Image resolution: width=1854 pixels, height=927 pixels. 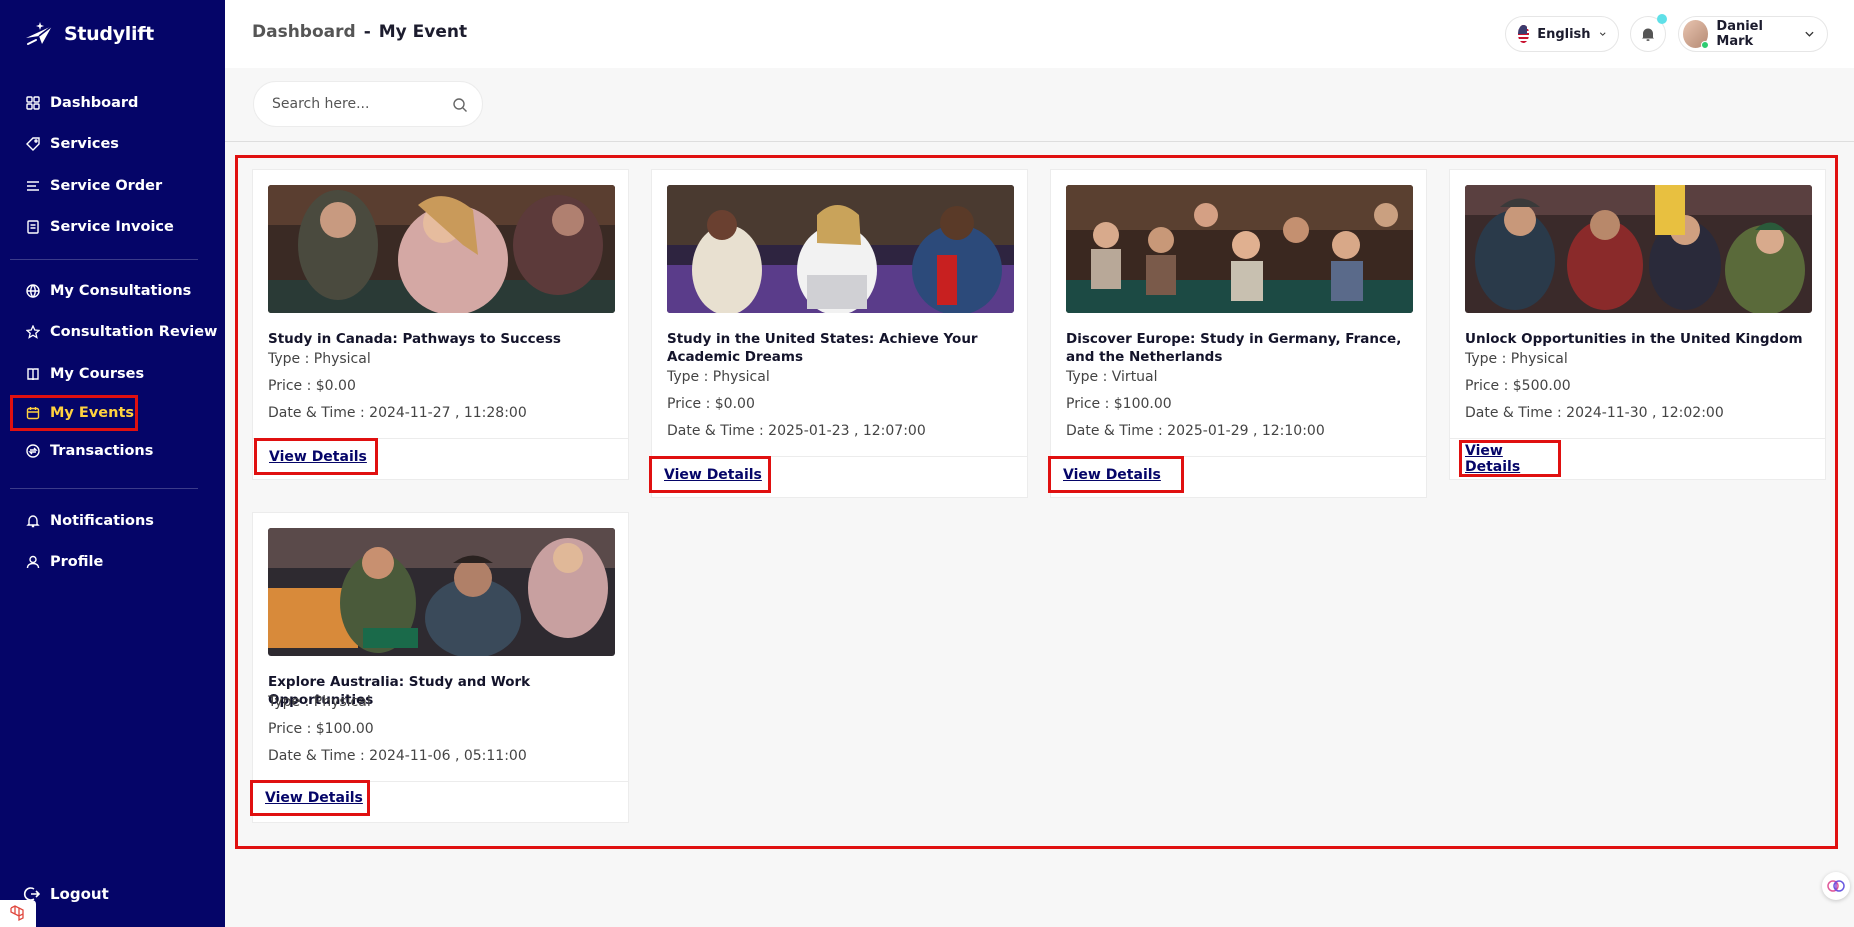 I want to click on avatar, so click(x=1696, y=34).